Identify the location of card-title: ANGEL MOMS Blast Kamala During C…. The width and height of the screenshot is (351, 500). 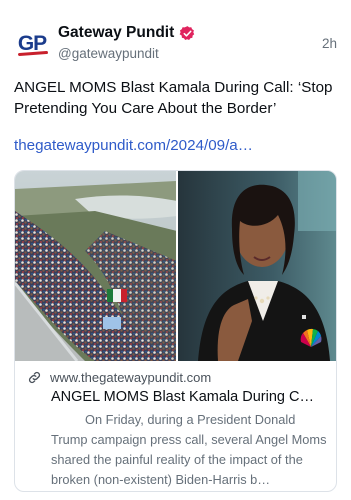
(191, 397).